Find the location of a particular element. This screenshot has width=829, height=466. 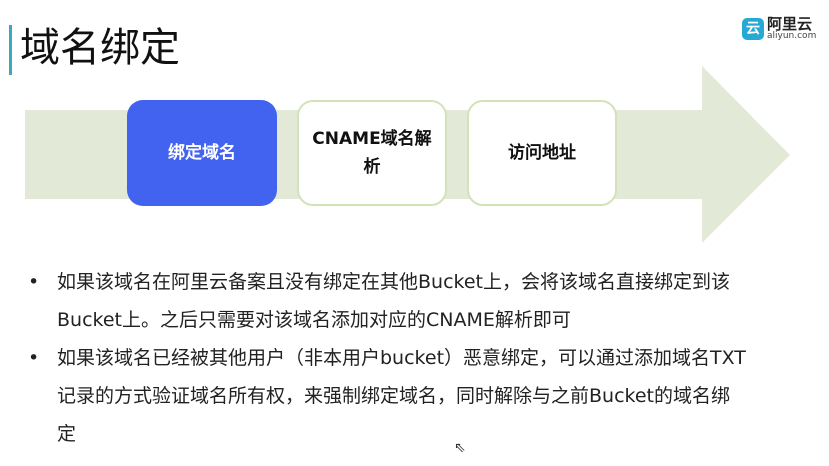

step-cname: CNAME域名解析 is located at coordinates (372, 153).